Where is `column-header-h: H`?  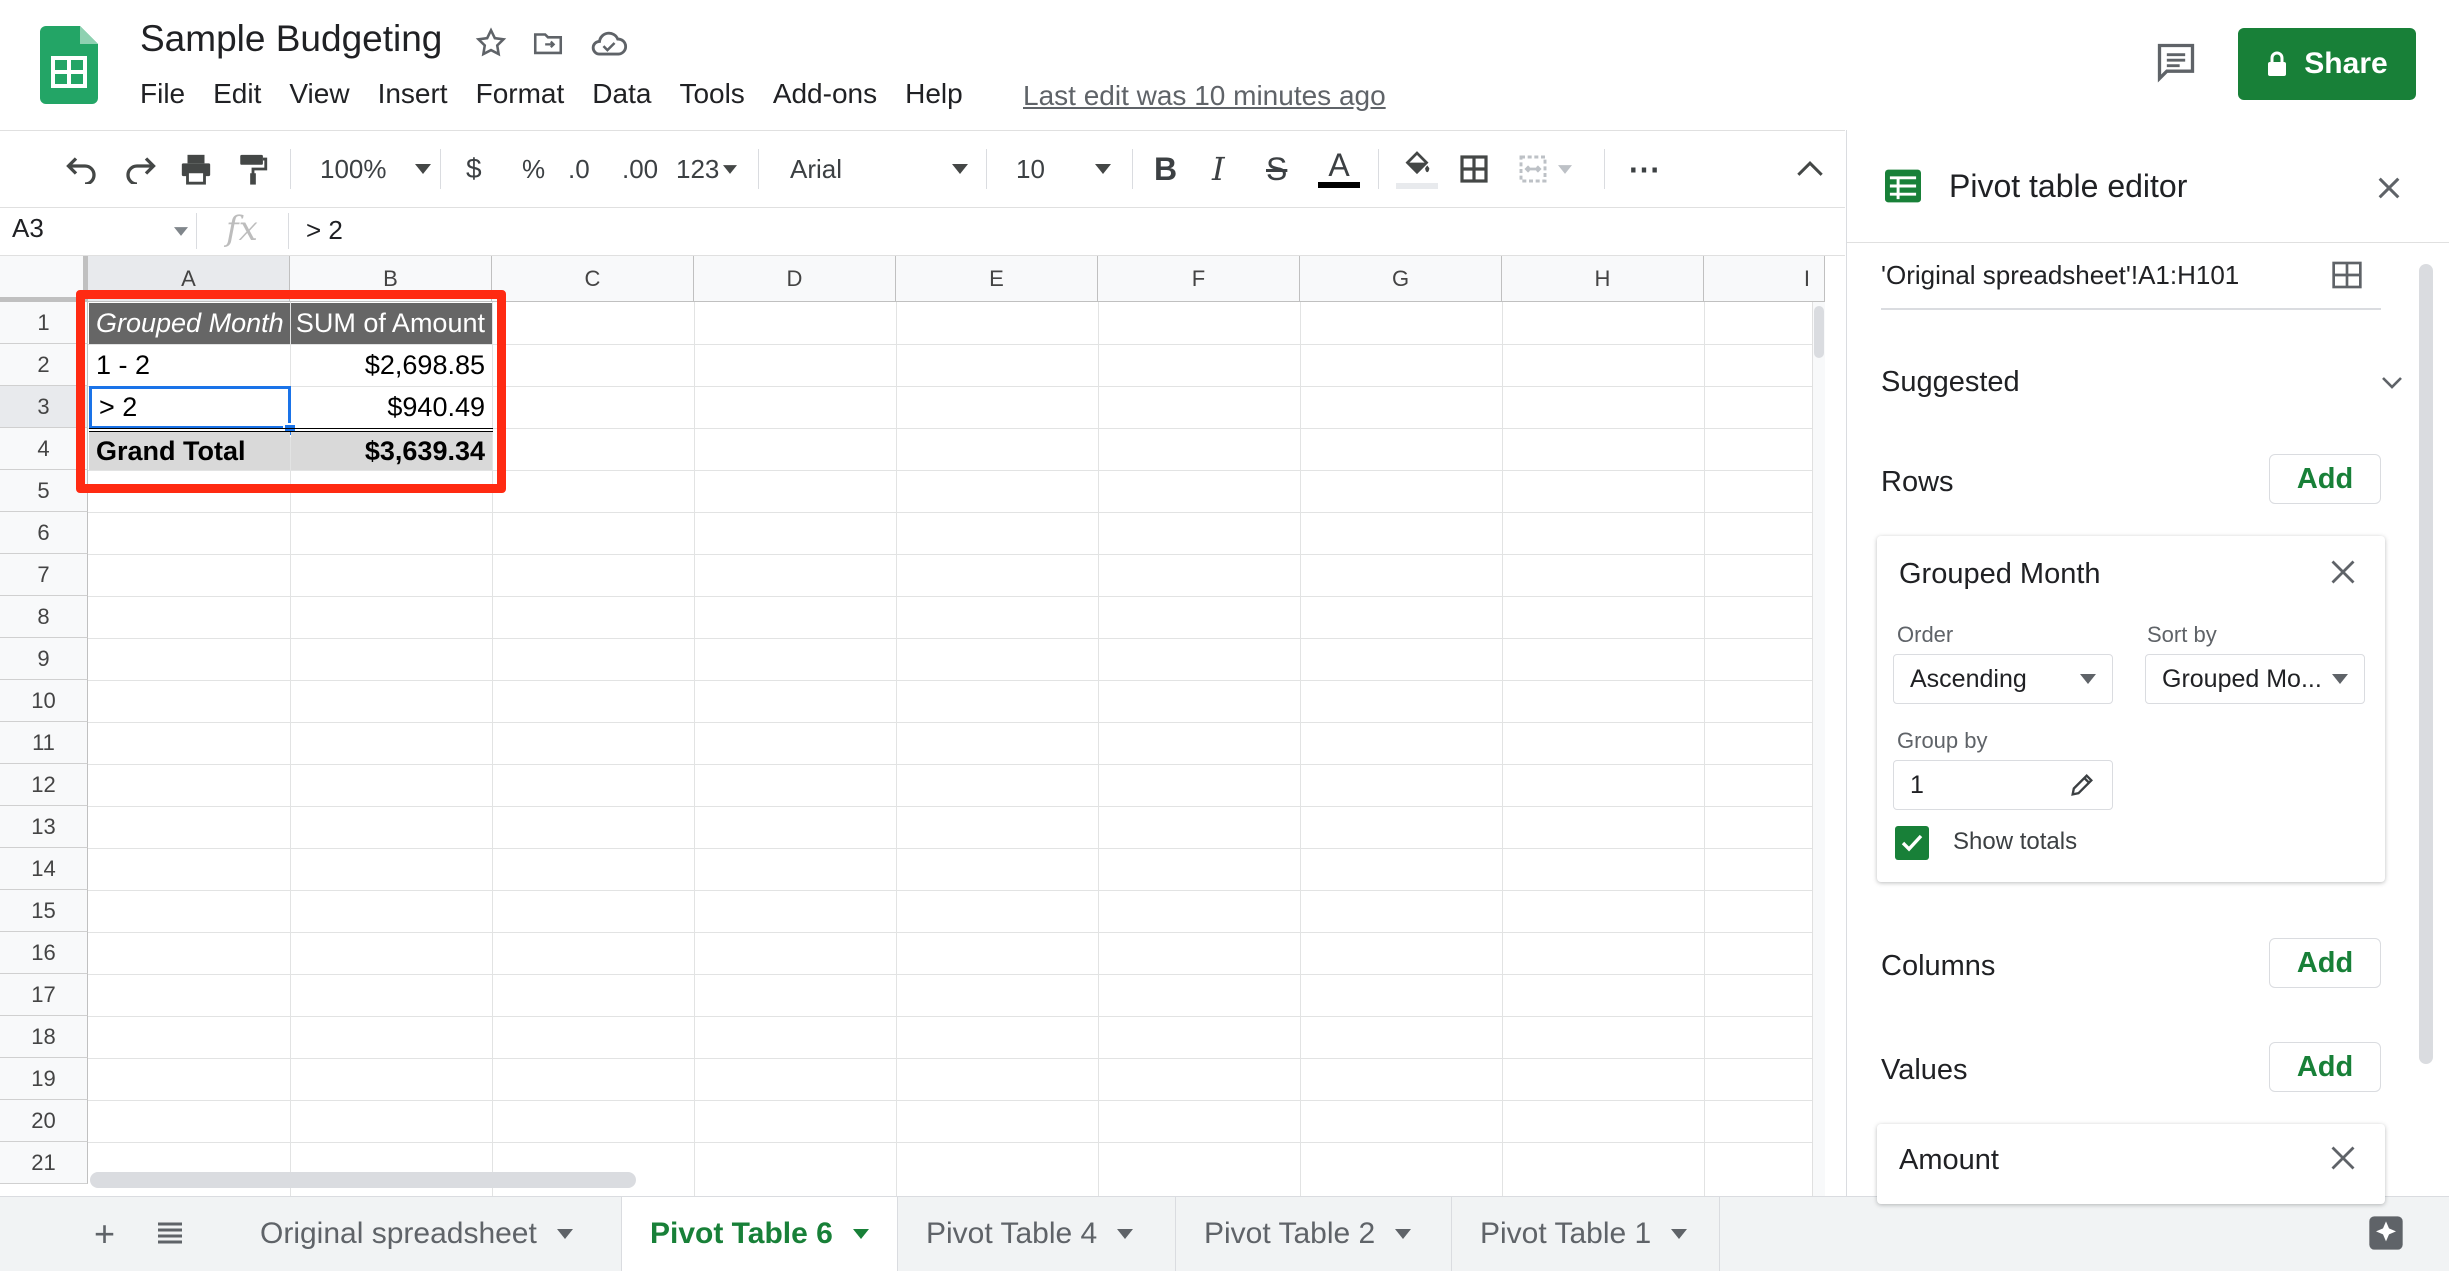
column-header-h: H is located at coordinates (1603, 279).